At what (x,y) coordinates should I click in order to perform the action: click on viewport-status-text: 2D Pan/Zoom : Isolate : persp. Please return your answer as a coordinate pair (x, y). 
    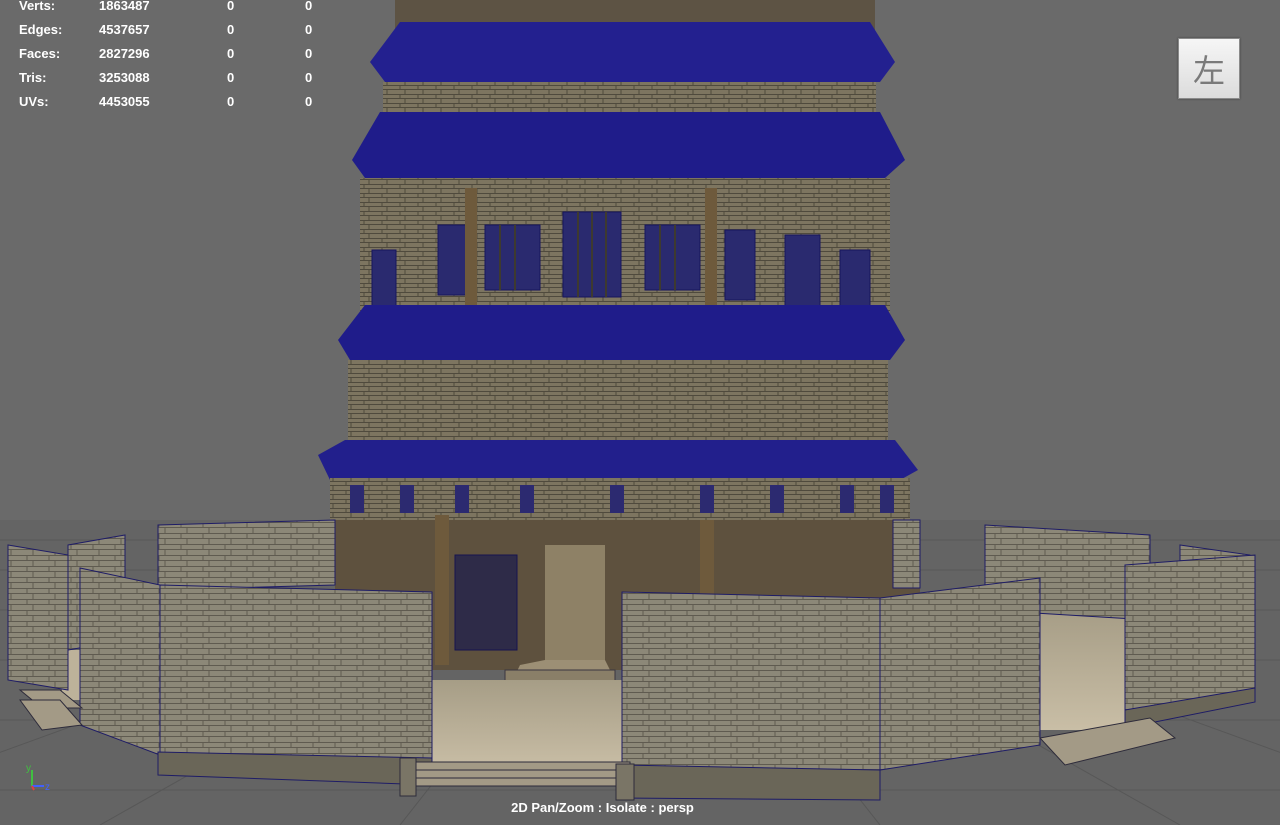
    Looking at the image, I should click on (602, 807).